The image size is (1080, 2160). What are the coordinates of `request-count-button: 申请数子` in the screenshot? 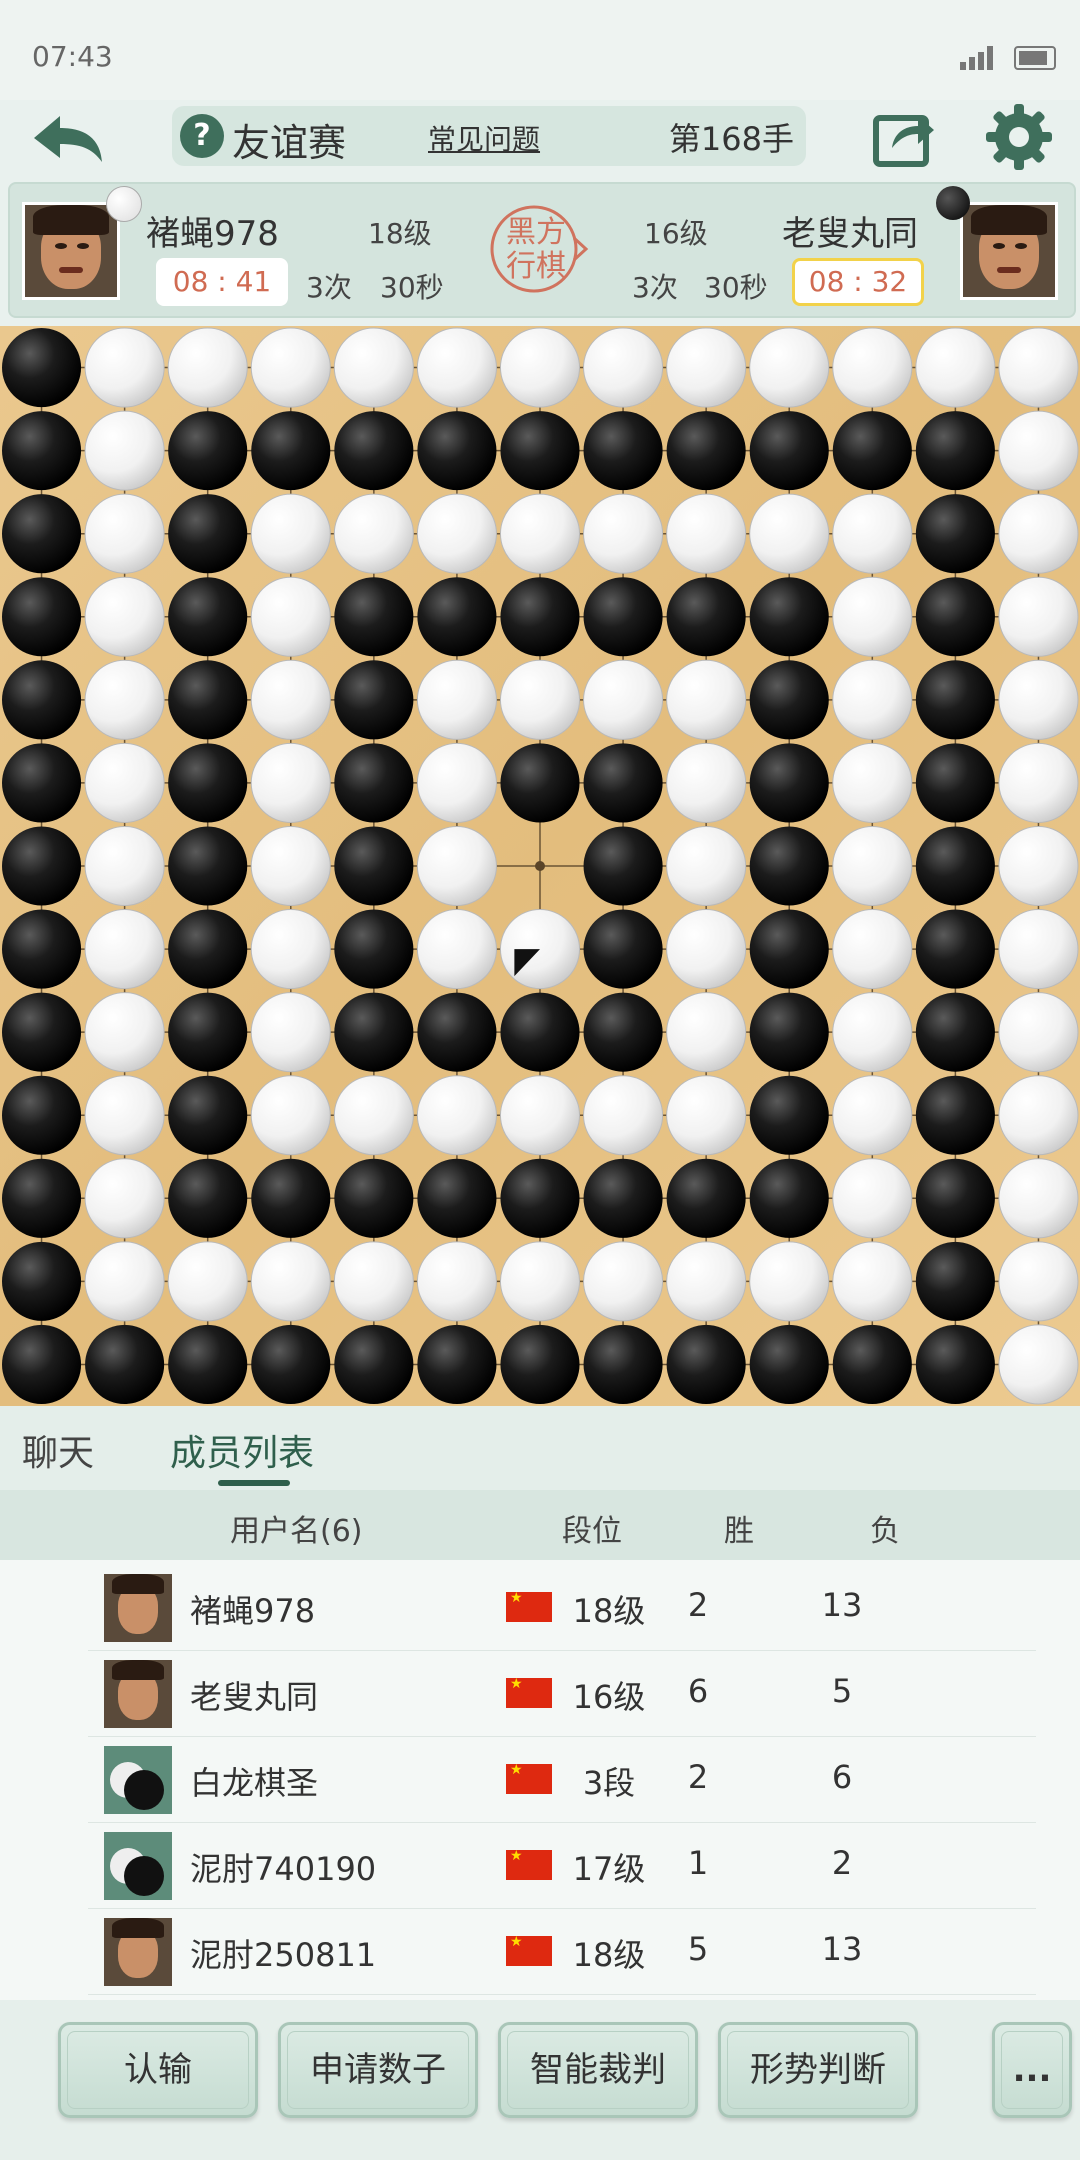 It's located at (378, 2070).